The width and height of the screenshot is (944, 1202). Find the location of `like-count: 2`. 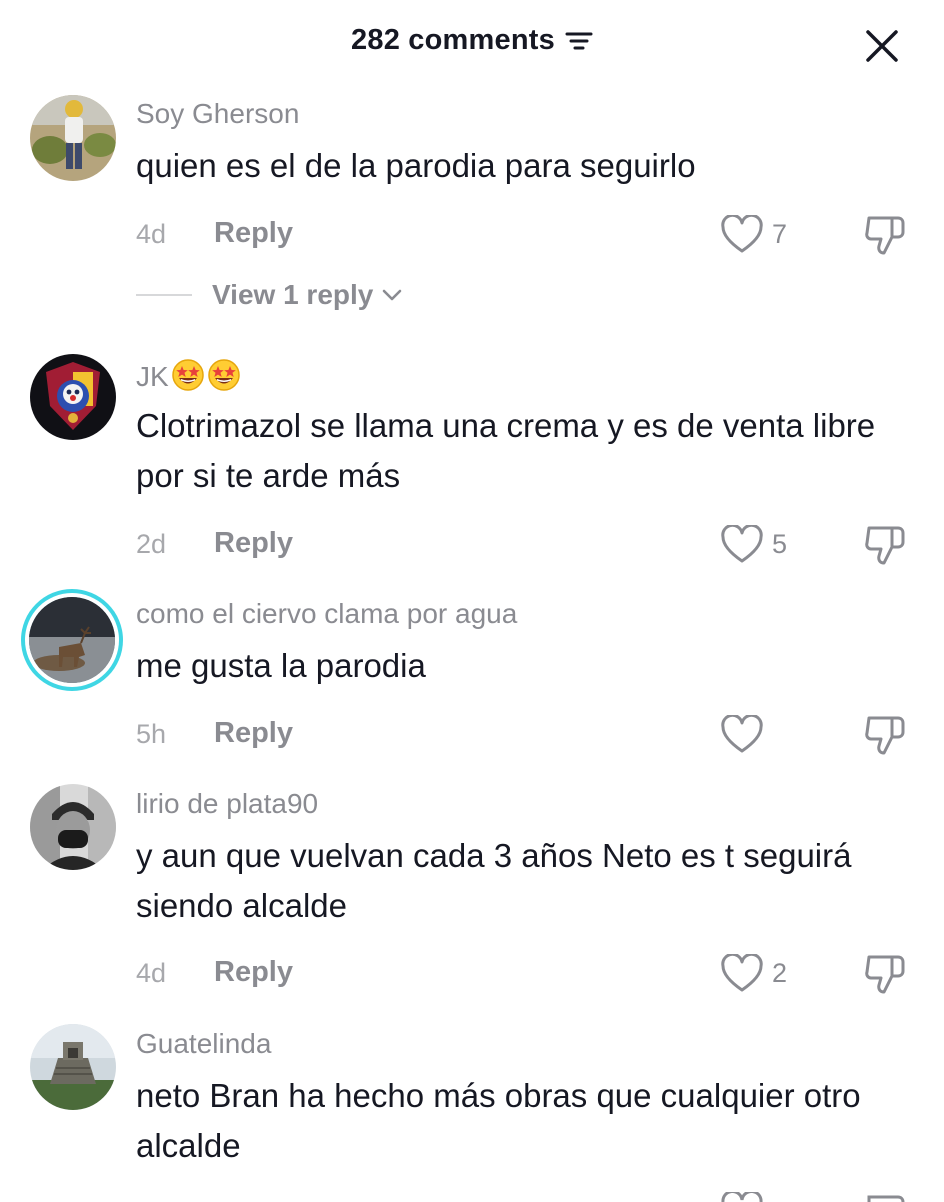

like-count: 2 is located at coordinates (780, 973).